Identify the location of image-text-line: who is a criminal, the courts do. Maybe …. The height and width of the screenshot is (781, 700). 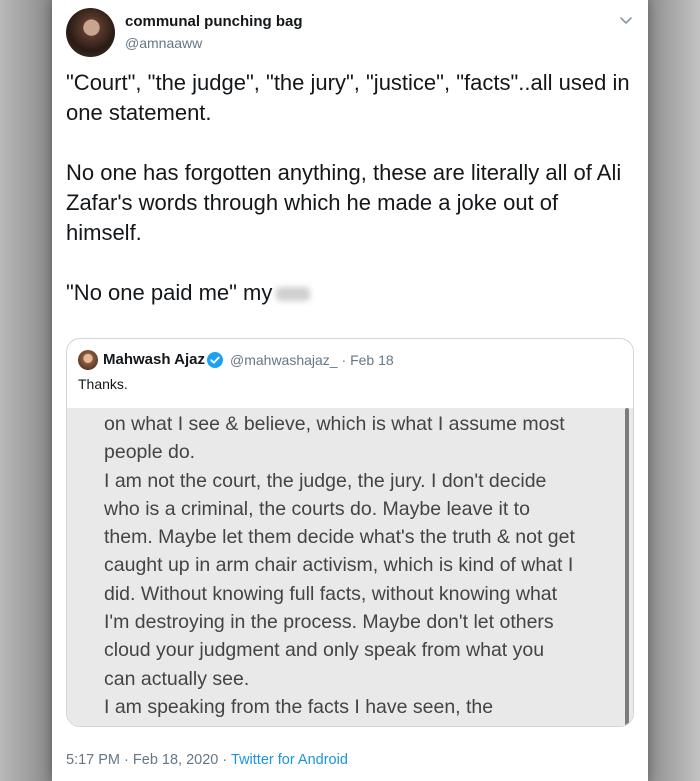
(317, 508).